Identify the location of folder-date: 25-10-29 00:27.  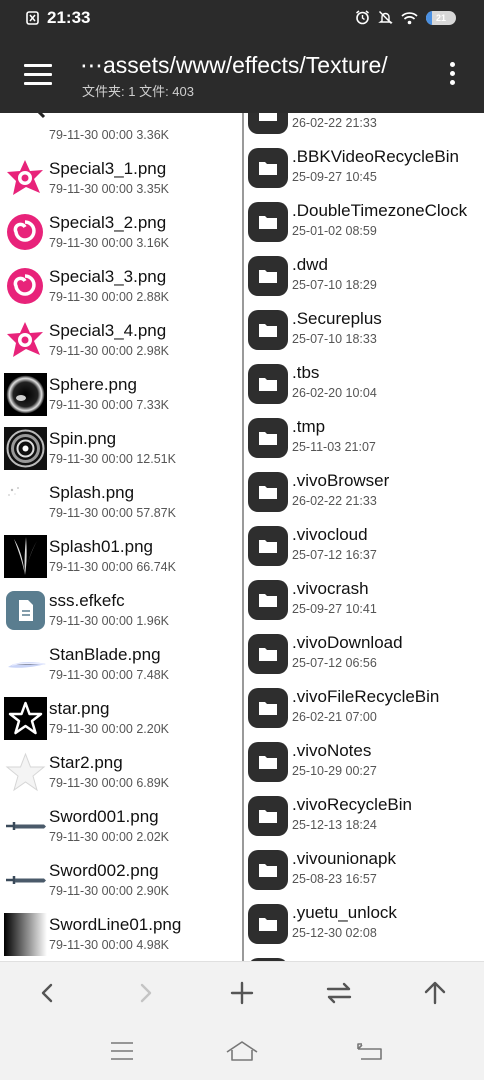
(334, 771).